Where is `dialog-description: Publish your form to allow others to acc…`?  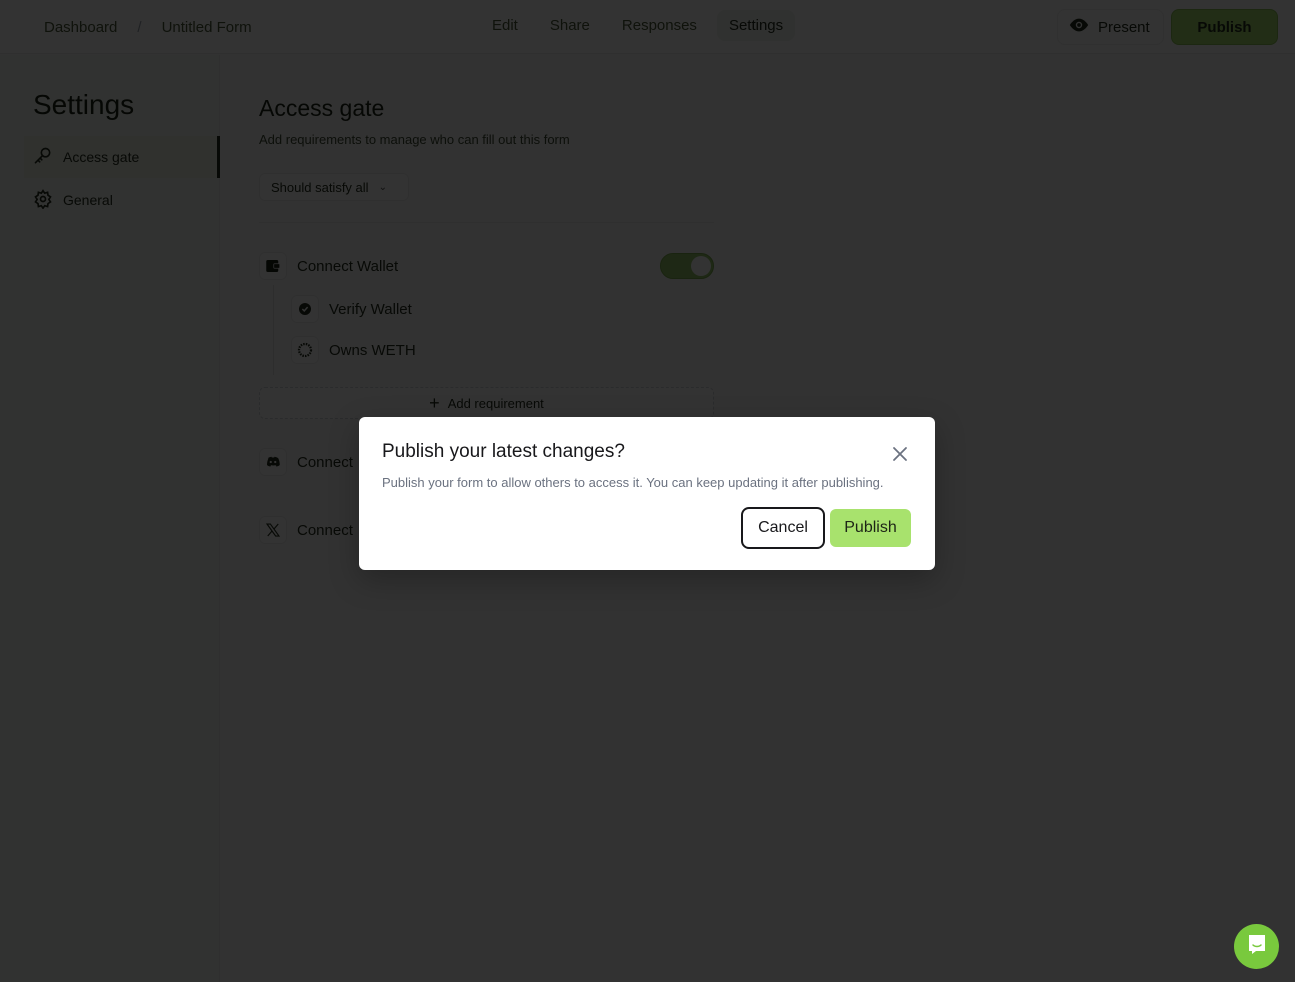 dialog-description: Publish your form to allow others to acc… is located at coordinates (633, 482).